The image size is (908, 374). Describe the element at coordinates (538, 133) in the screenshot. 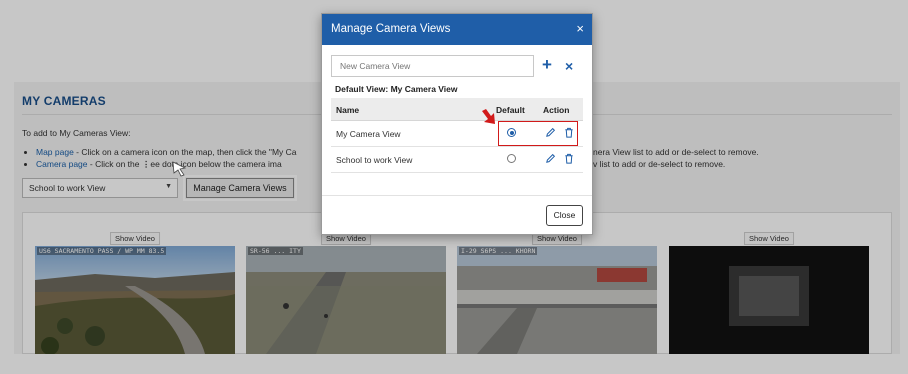

I see `highlight-box` at that location.